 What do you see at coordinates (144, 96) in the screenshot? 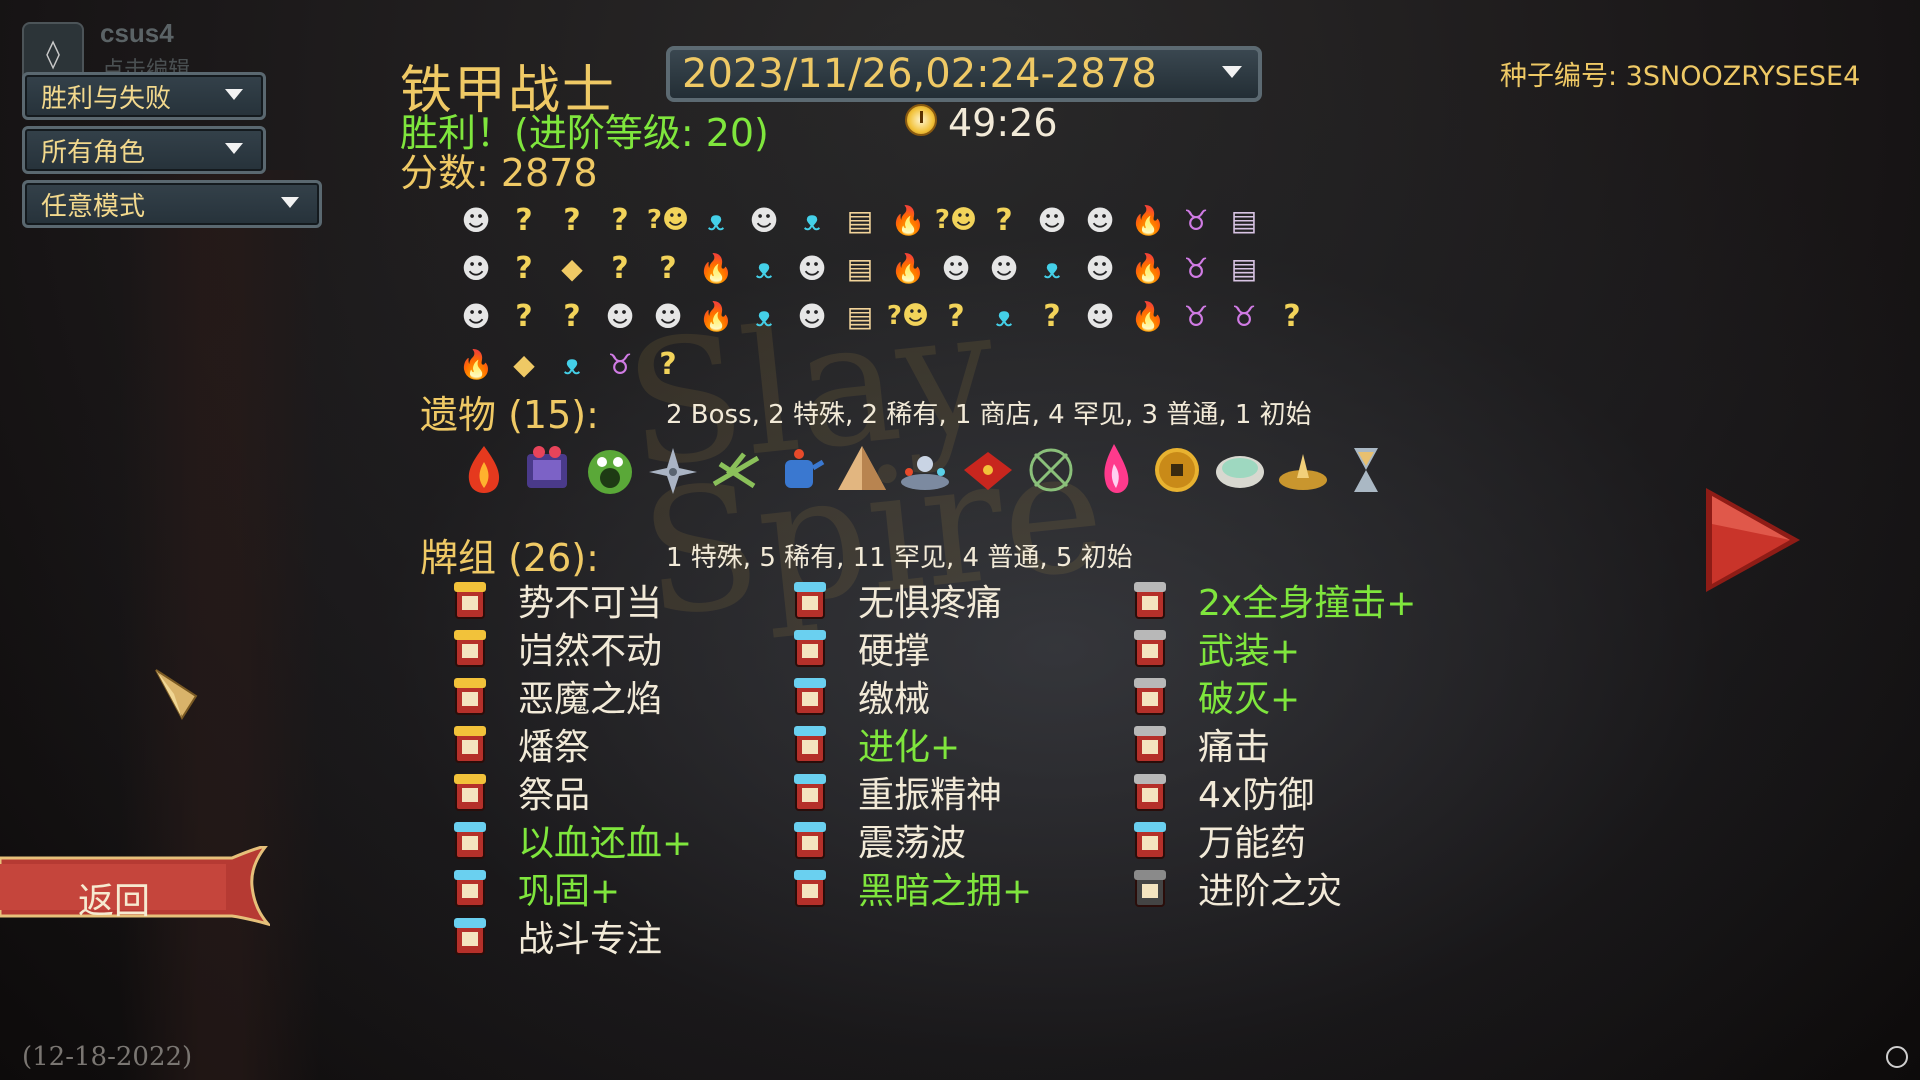
I see `outcome-filter-dropdown: 胜利与失败` at bounding box center [144, 96].